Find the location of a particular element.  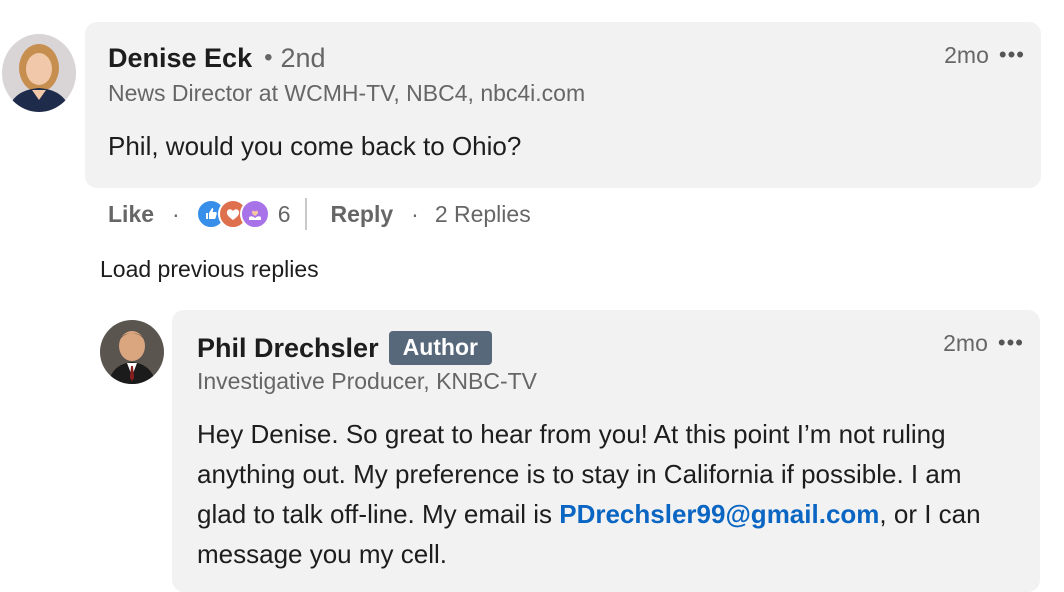

author-badge: Author is located at coordinates (440, 348).